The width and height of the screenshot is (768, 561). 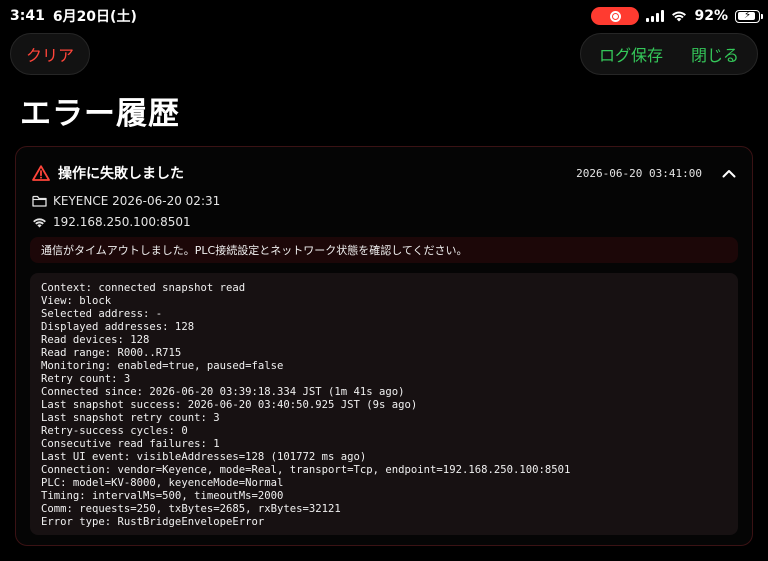 I want to click on address-row: 192.168.250.100:8501, so click(x=111, y=222).